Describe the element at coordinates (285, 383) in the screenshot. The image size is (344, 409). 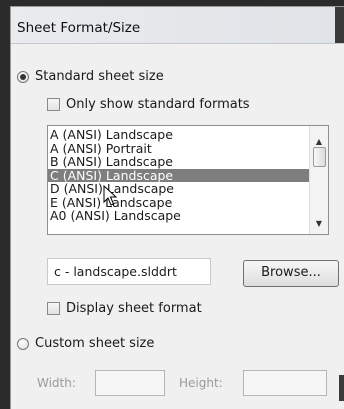
I see `height-input` at that location.